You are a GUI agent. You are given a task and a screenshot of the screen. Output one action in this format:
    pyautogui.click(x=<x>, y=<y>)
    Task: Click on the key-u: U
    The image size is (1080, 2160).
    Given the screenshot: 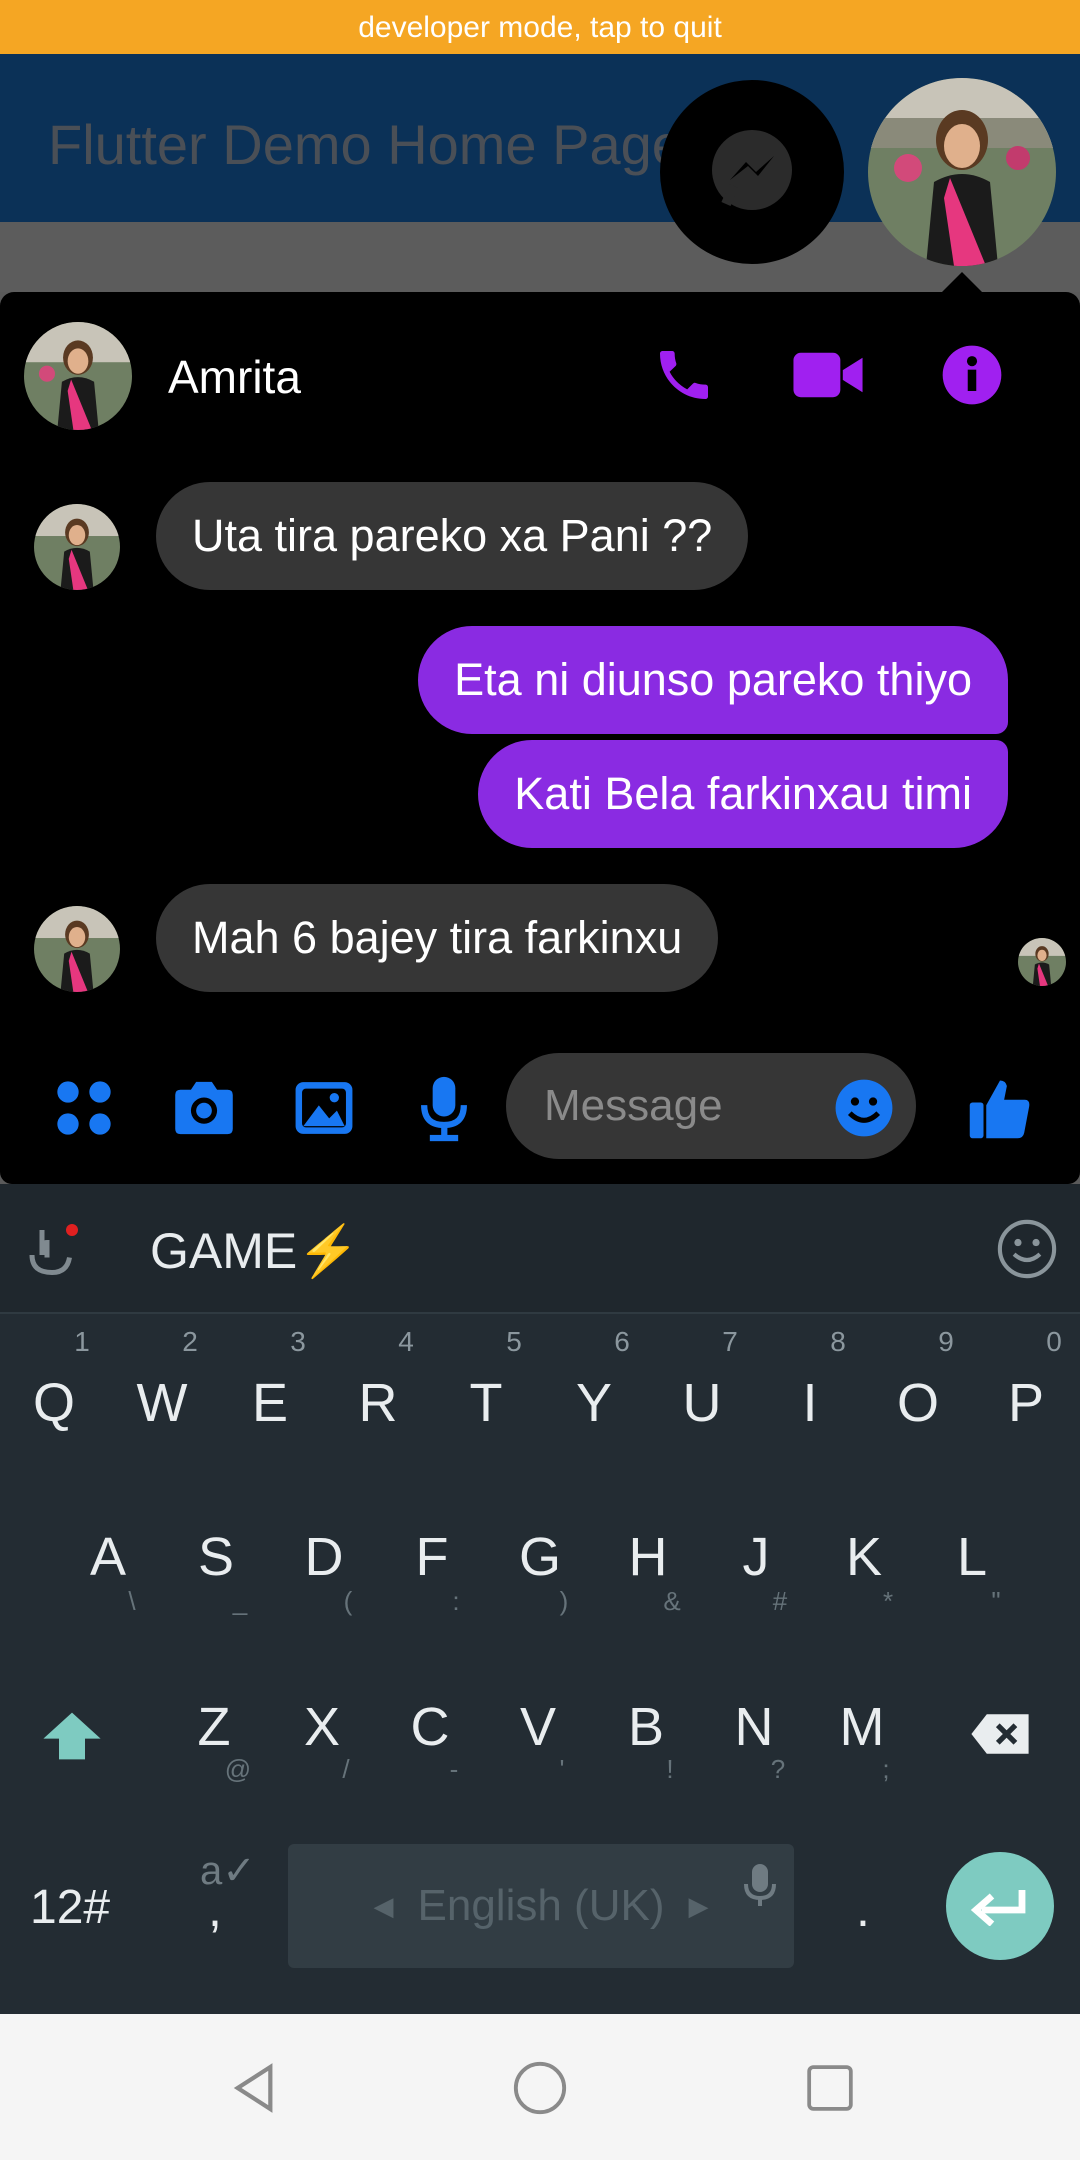 What is the action you would take?
    pyautogui.click(x=702, y=1403)
    